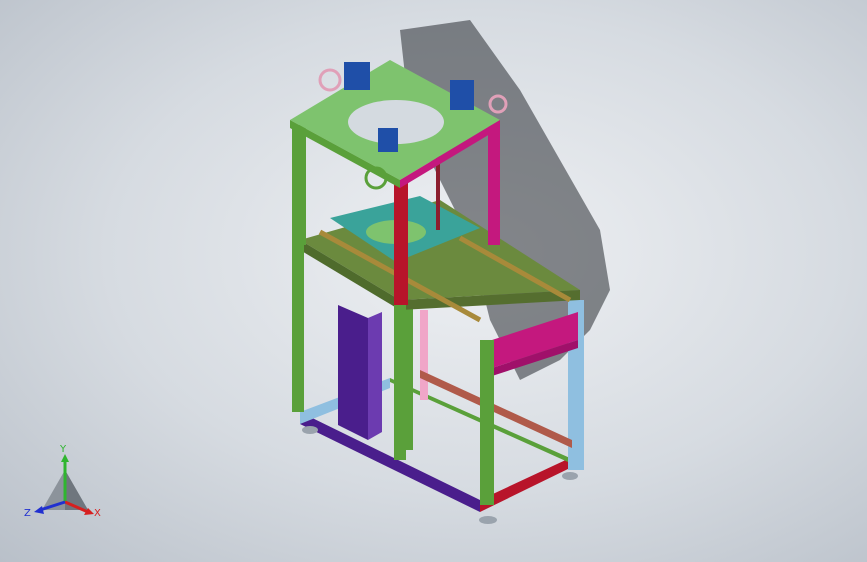  What do you see at coordinates (27, 513) in the screenshot?
I see `z-axis-label: Z` at bounding box center [27, 513].